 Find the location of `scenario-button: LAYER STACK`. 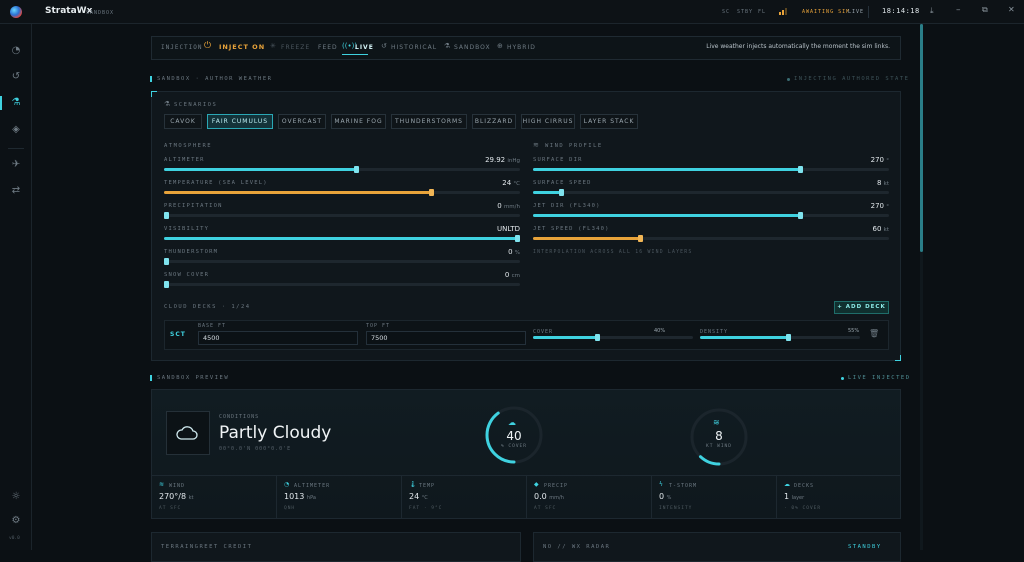

scenario-button: LAYER STACK is located at coordinates (609, 121).